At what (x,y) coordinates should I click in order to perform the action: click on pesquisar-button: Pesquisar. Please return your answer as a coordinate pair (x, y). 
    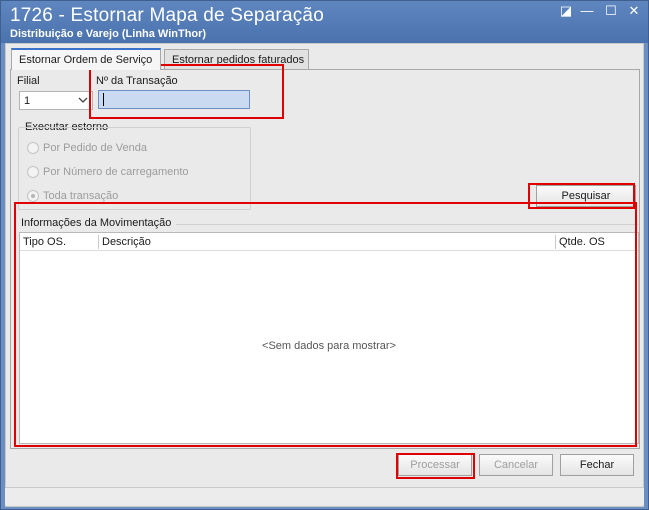
    Looking at the image, I should click on (586, 196).